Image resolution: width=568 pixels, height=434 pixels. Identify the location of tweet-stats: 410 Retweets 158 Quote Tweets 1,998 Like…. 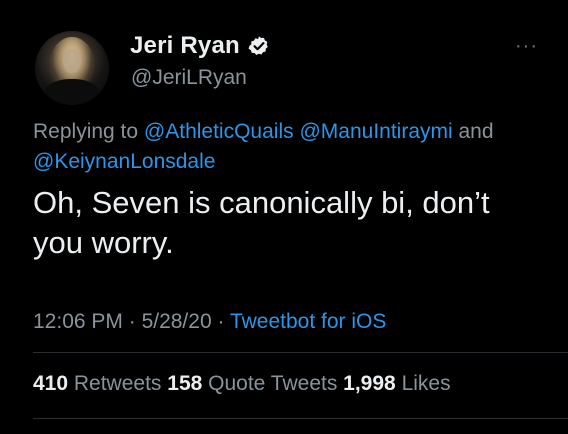
(242, 384).